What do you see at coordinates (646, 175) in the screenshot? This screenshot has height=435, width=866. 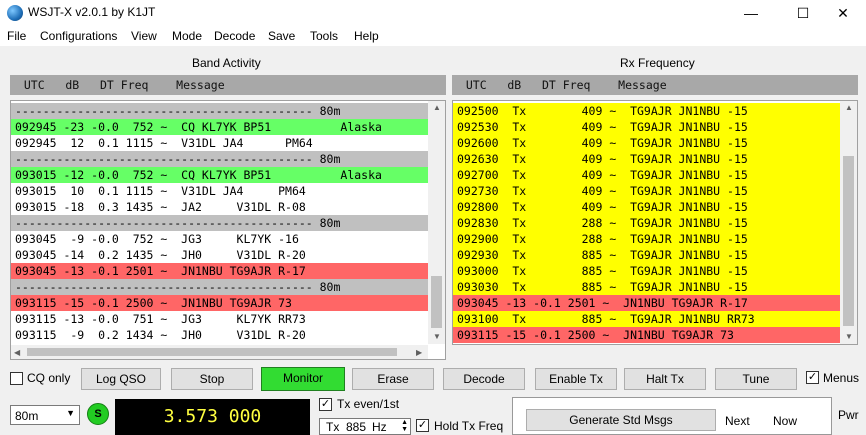 I see `message-row: 092700 Tx 409 ~ TG9AJR JN1NBU -15` at bounding box center [646, 175].